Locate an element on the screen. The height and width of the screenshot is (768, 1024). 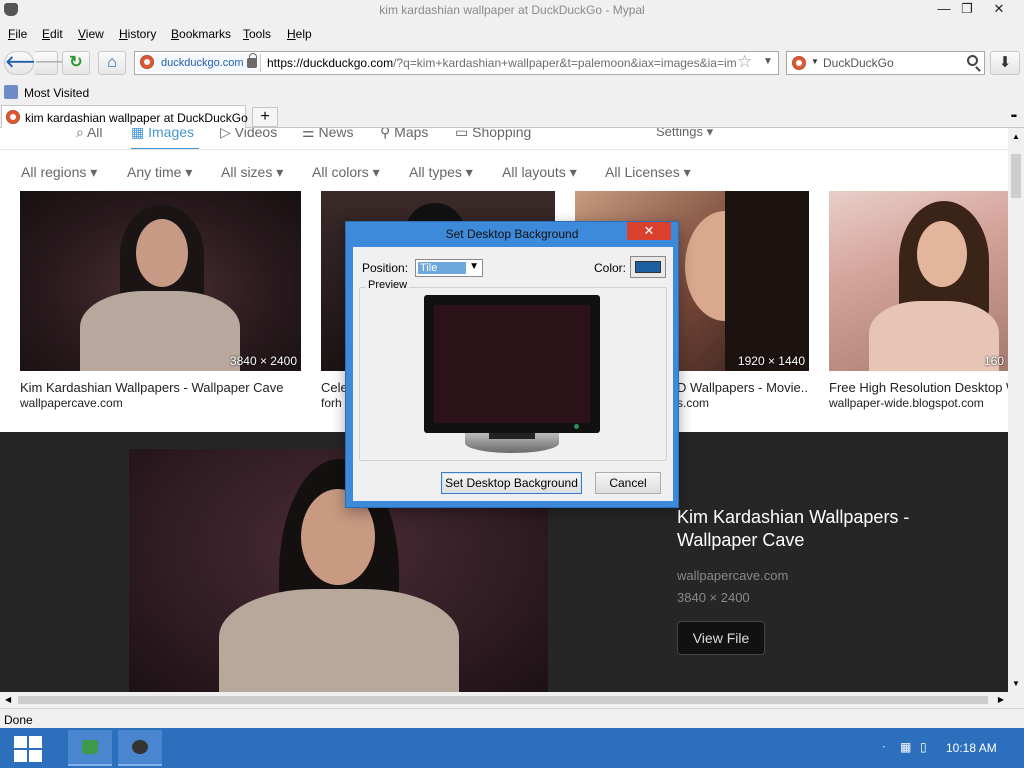
ddg-tab-all: ⌕ All is located at coordinates (89, 134).